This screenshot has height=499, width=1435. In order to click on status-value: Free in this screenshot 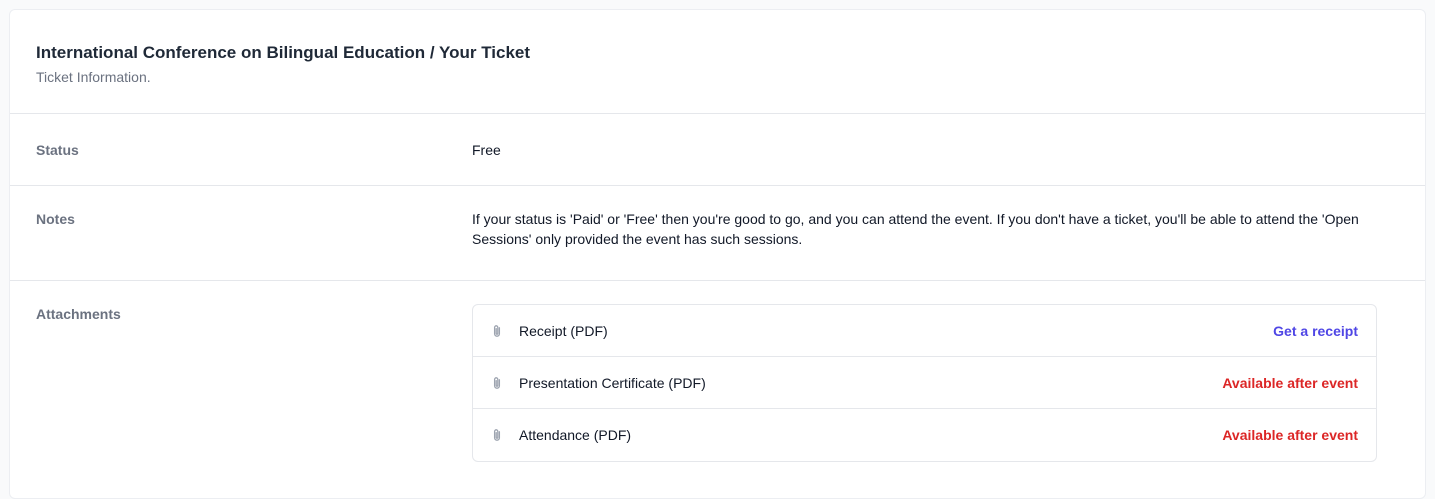, I will do `click(486, 149)`.